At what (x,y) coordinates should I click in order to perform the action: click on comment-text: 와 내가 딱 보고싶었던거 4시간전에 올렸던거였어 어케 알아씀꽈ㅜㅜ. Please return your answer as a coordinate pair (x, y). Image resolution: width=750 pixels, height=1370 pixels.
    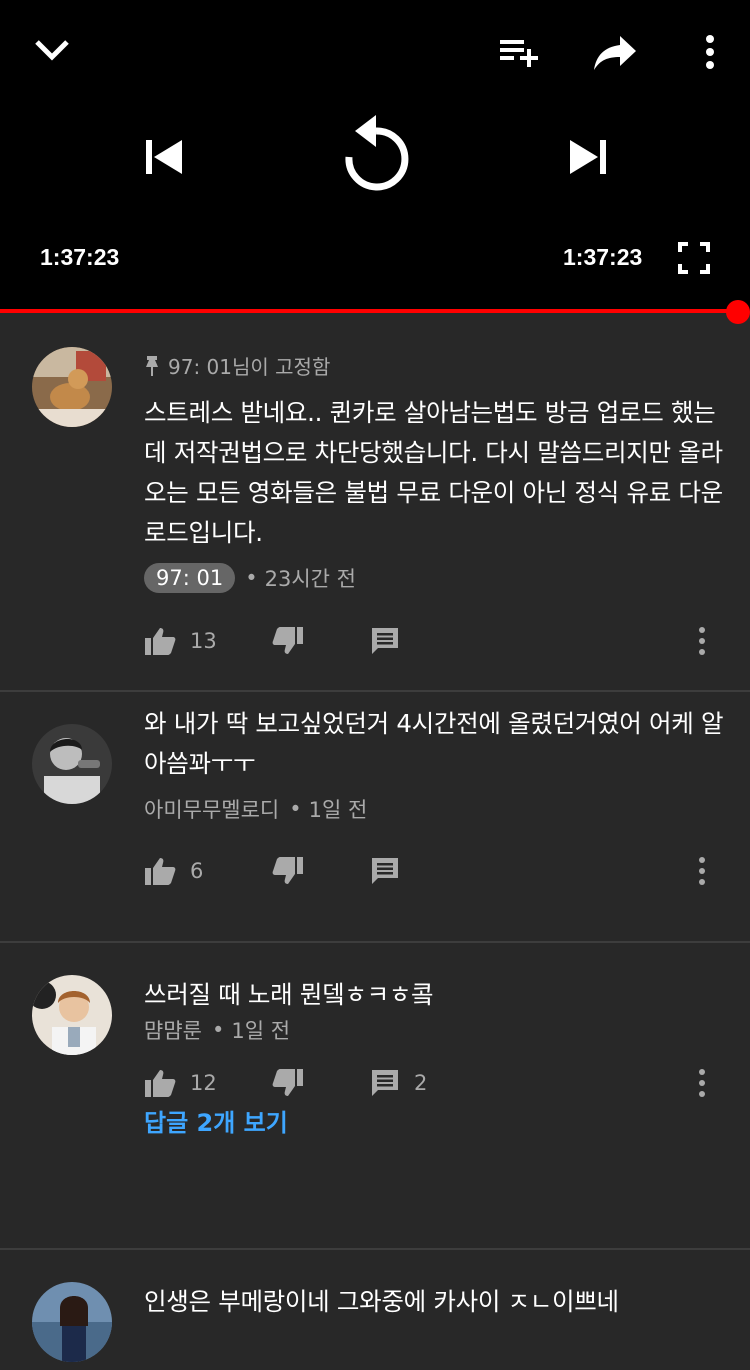
    Looking at the image, I should click on (434, 743).